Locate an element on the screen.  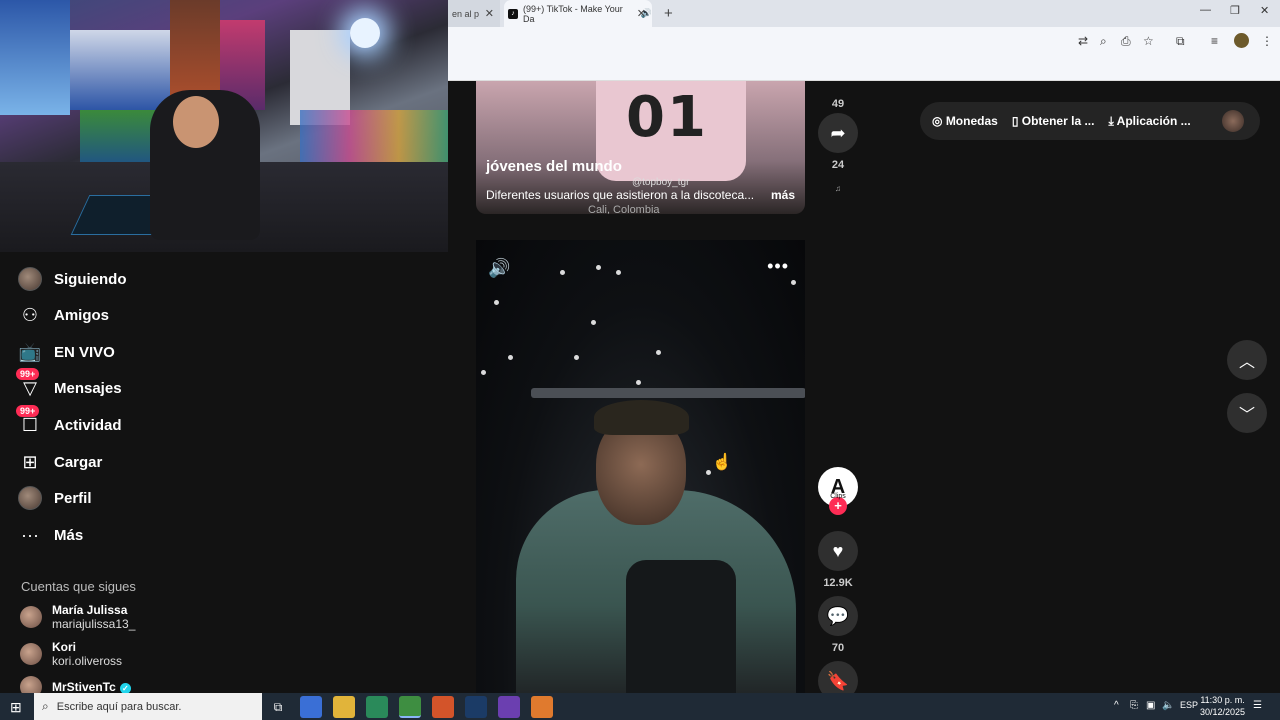
creator-action: A + Clips is located at coordinates (838, 491).